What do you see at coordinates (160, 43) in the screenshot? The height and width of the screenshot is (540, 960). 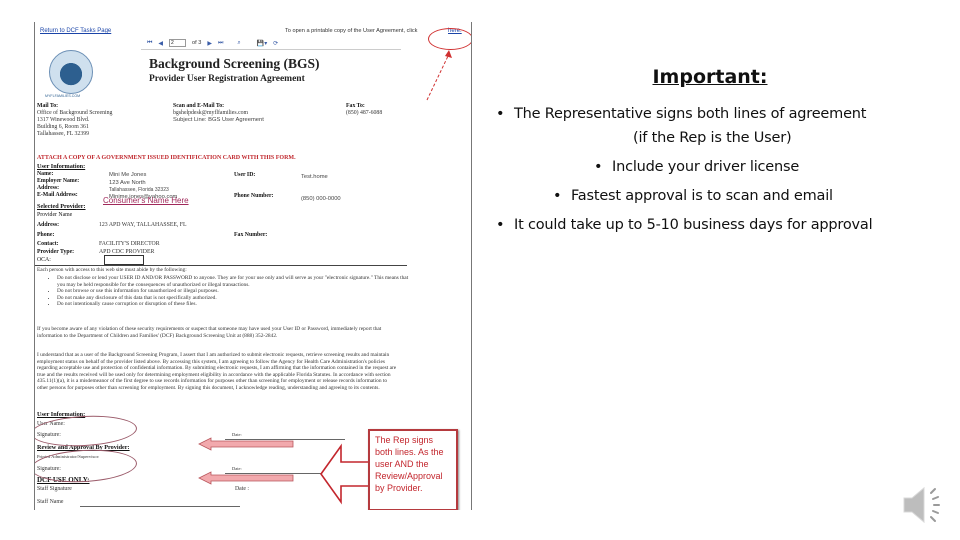 I see `previous-page-icon: ◀` at bounding box center [160, 43].